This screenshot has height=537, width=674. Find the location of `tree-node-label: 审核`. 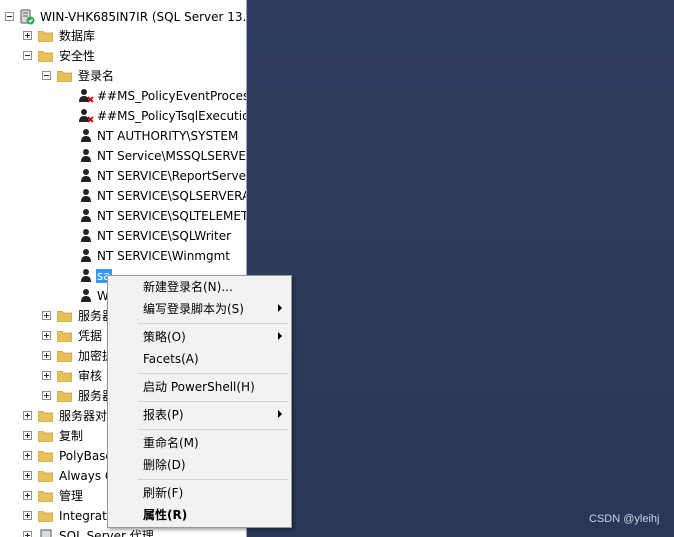

tree-node-label: 审核 is located at coordinates (90, 376).